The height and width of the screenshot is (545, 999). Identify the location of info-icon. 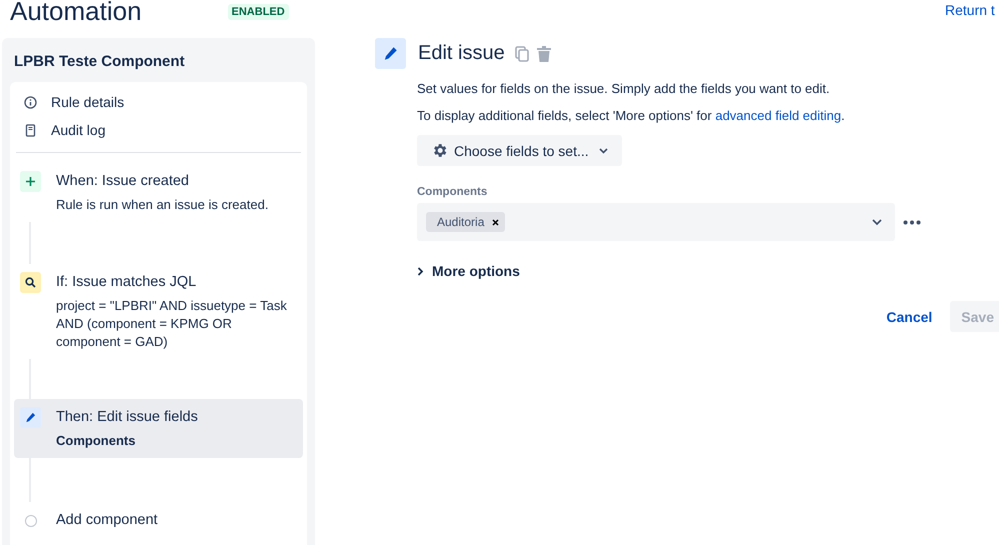
(30, 102).